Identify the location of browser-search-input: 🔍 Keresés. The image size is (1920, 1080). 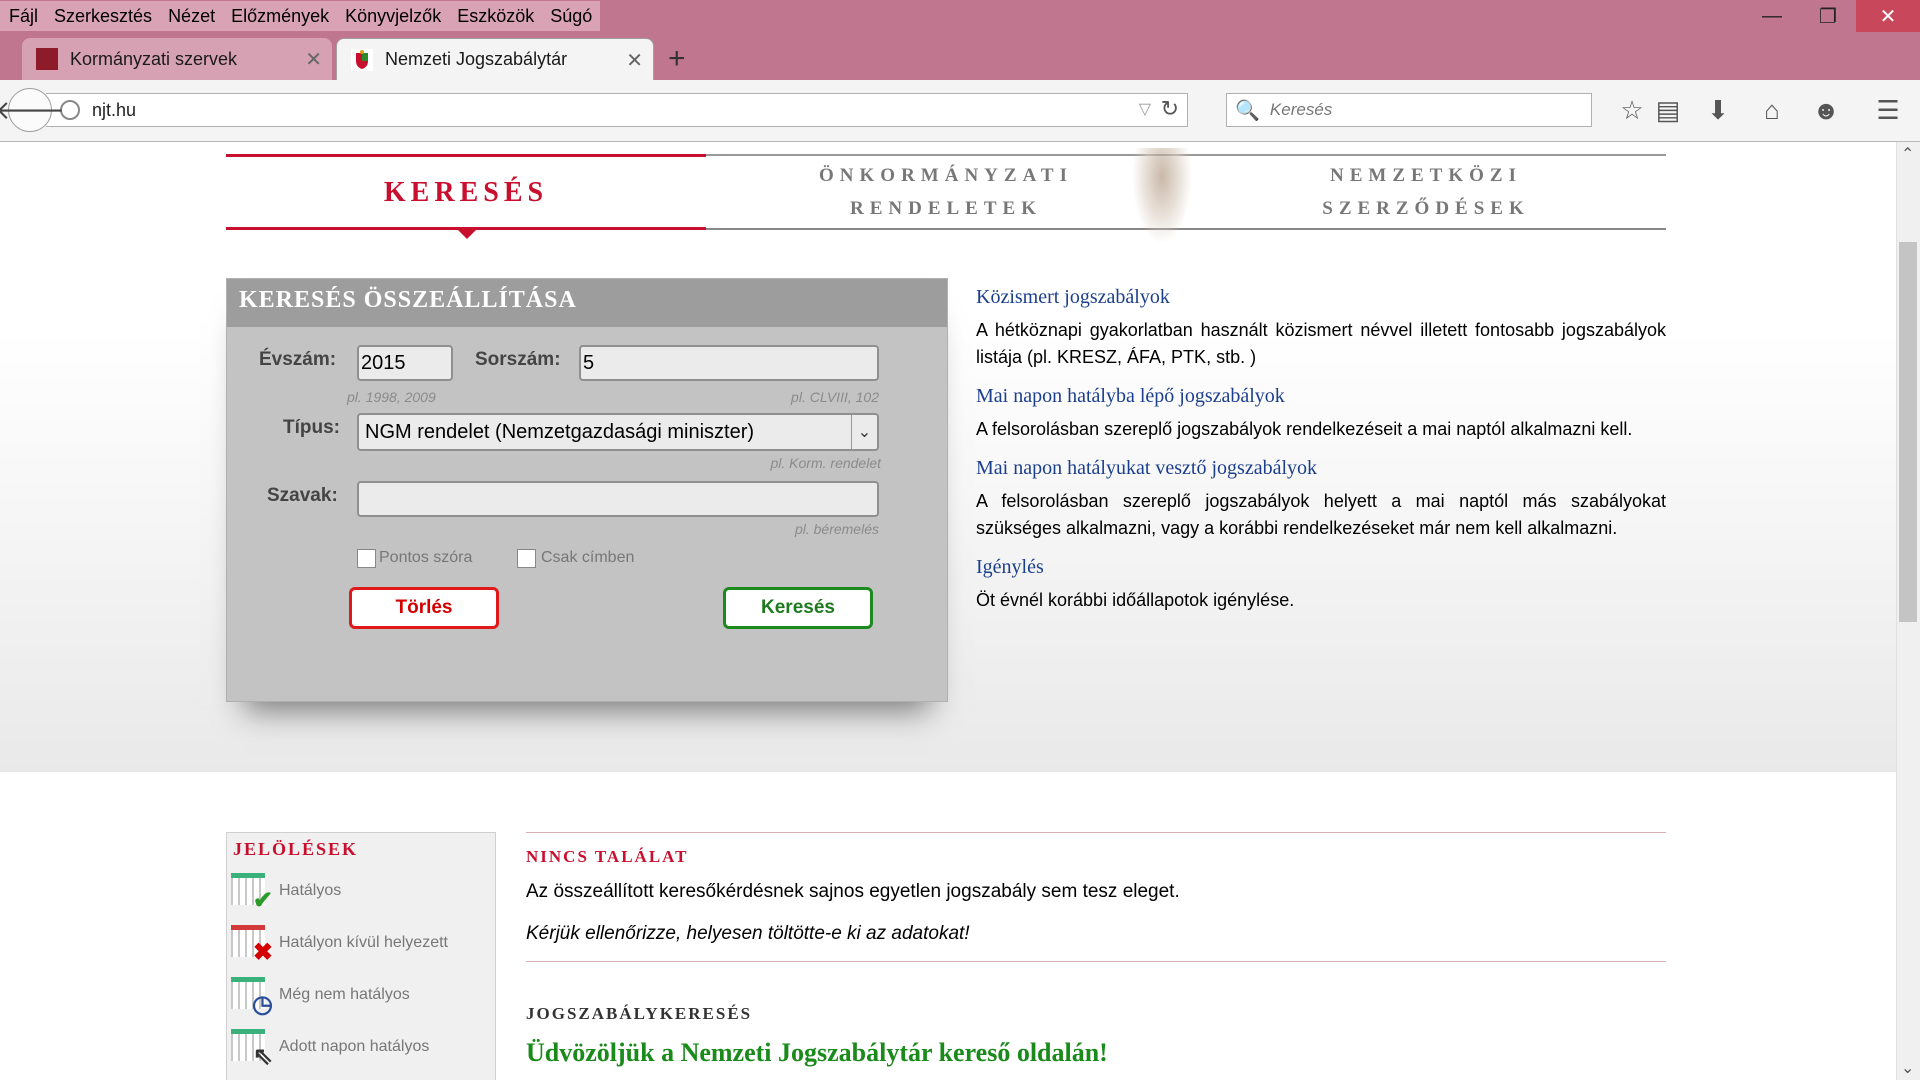
(1409, 110).